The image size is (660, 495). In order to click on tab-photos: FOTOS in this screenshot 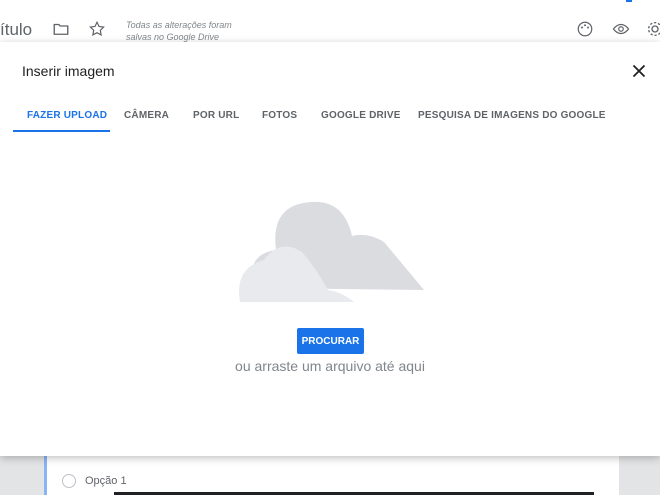, I will do `click(279, 115)`.